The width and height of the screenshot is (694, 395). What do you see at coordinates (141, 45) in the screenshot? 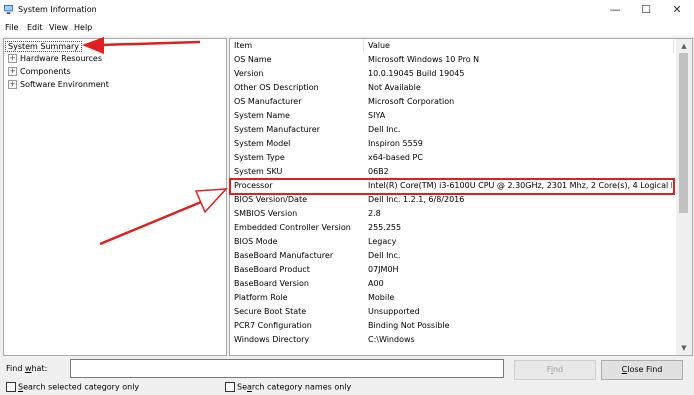
I see `annotation-arrow-to-system-summary` at bounding box center [141, 45].